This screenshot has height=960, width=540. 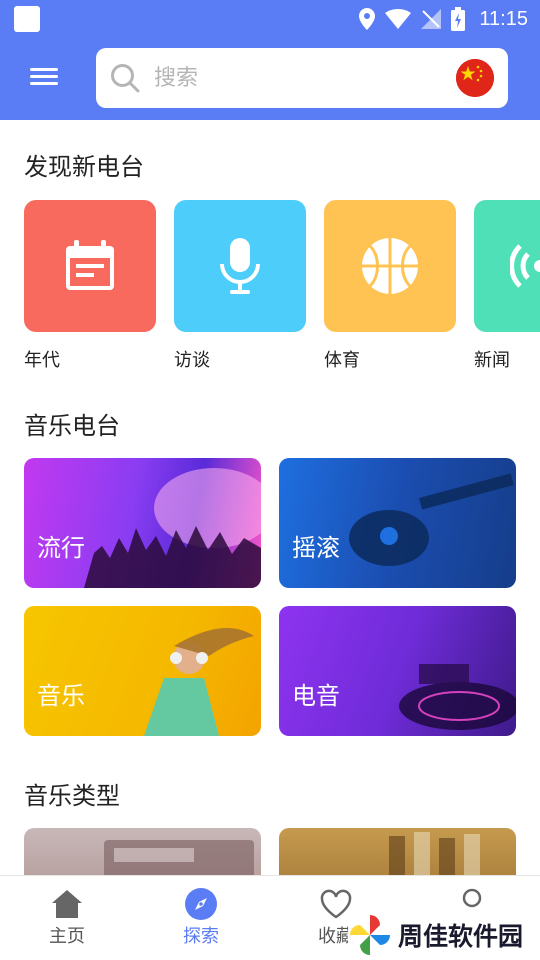 What do you see at coordinates (525, 266) in the screenshot?
I see `broadcast-icon` at bounding box center [525, 266].